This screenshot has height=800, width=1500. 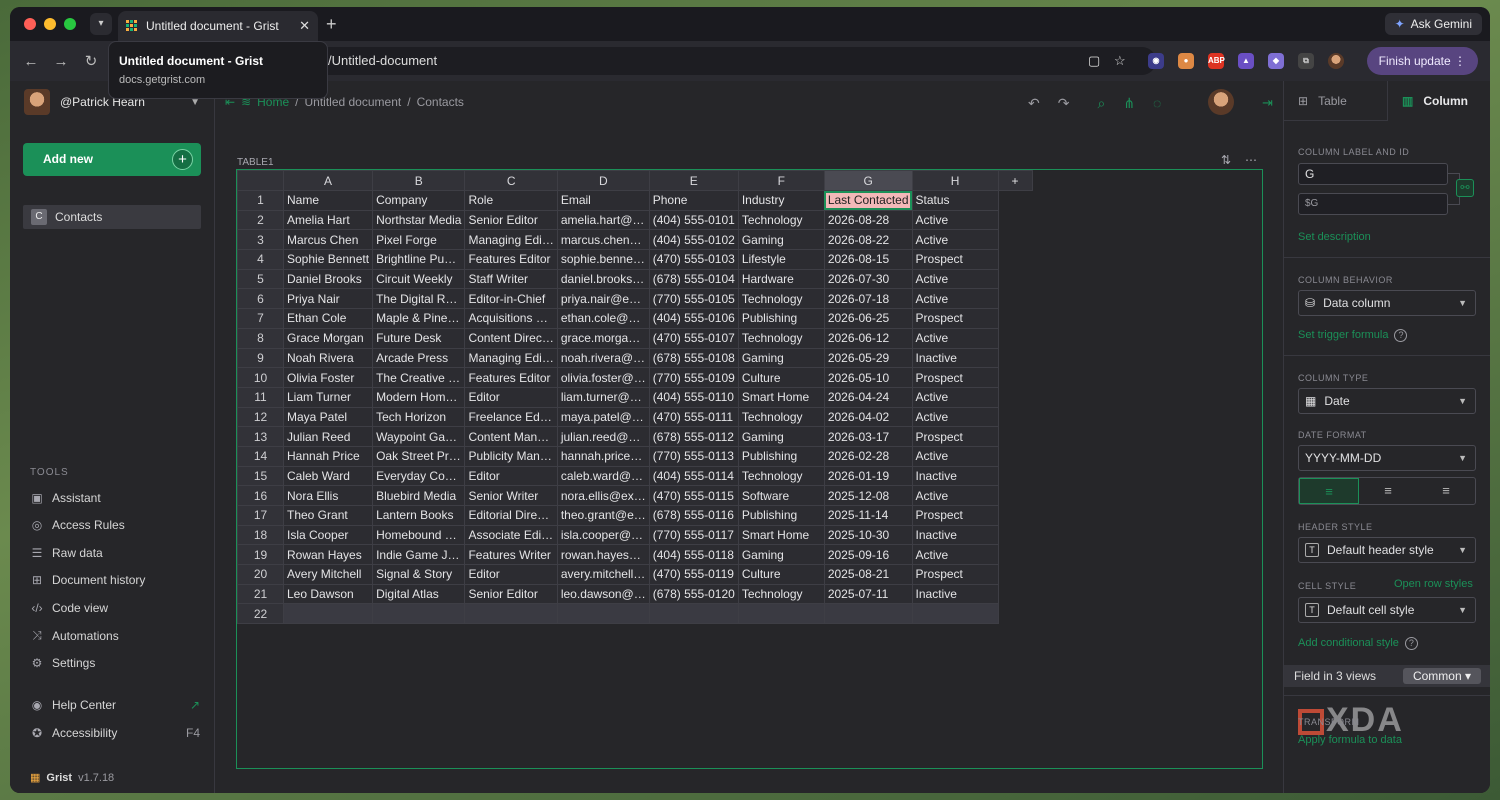 What do you see at coordinates (511, 200) in the screenshot?
I see `table-cell: Role` at bounding box center [511, 200].